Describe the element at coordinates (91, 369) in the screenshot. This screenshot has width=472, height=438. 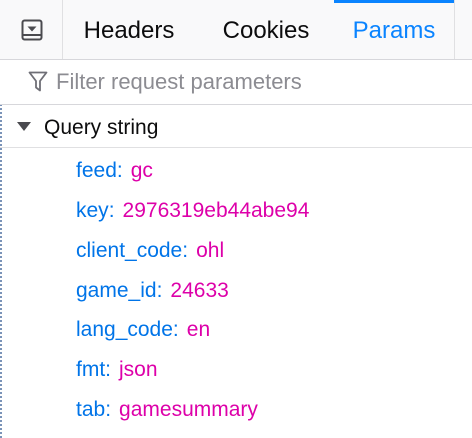
I see `param-key: fmt` at that location.